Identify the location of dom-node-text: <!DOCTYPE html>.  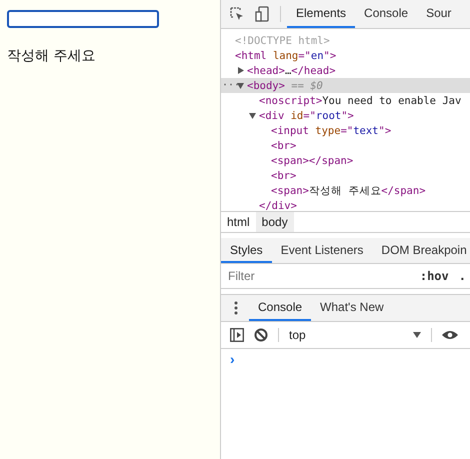
(282, 40).